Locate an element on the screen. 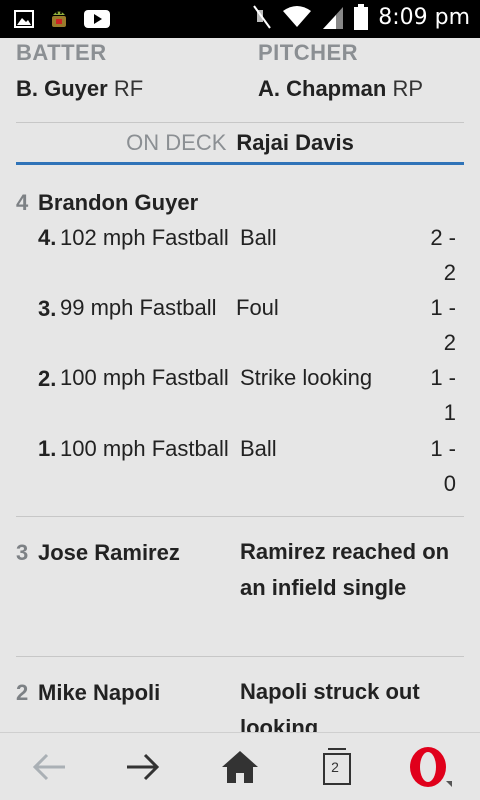 The width and height of the screenshot is (480, 800). home-icon is located at coordinates (240, 767).